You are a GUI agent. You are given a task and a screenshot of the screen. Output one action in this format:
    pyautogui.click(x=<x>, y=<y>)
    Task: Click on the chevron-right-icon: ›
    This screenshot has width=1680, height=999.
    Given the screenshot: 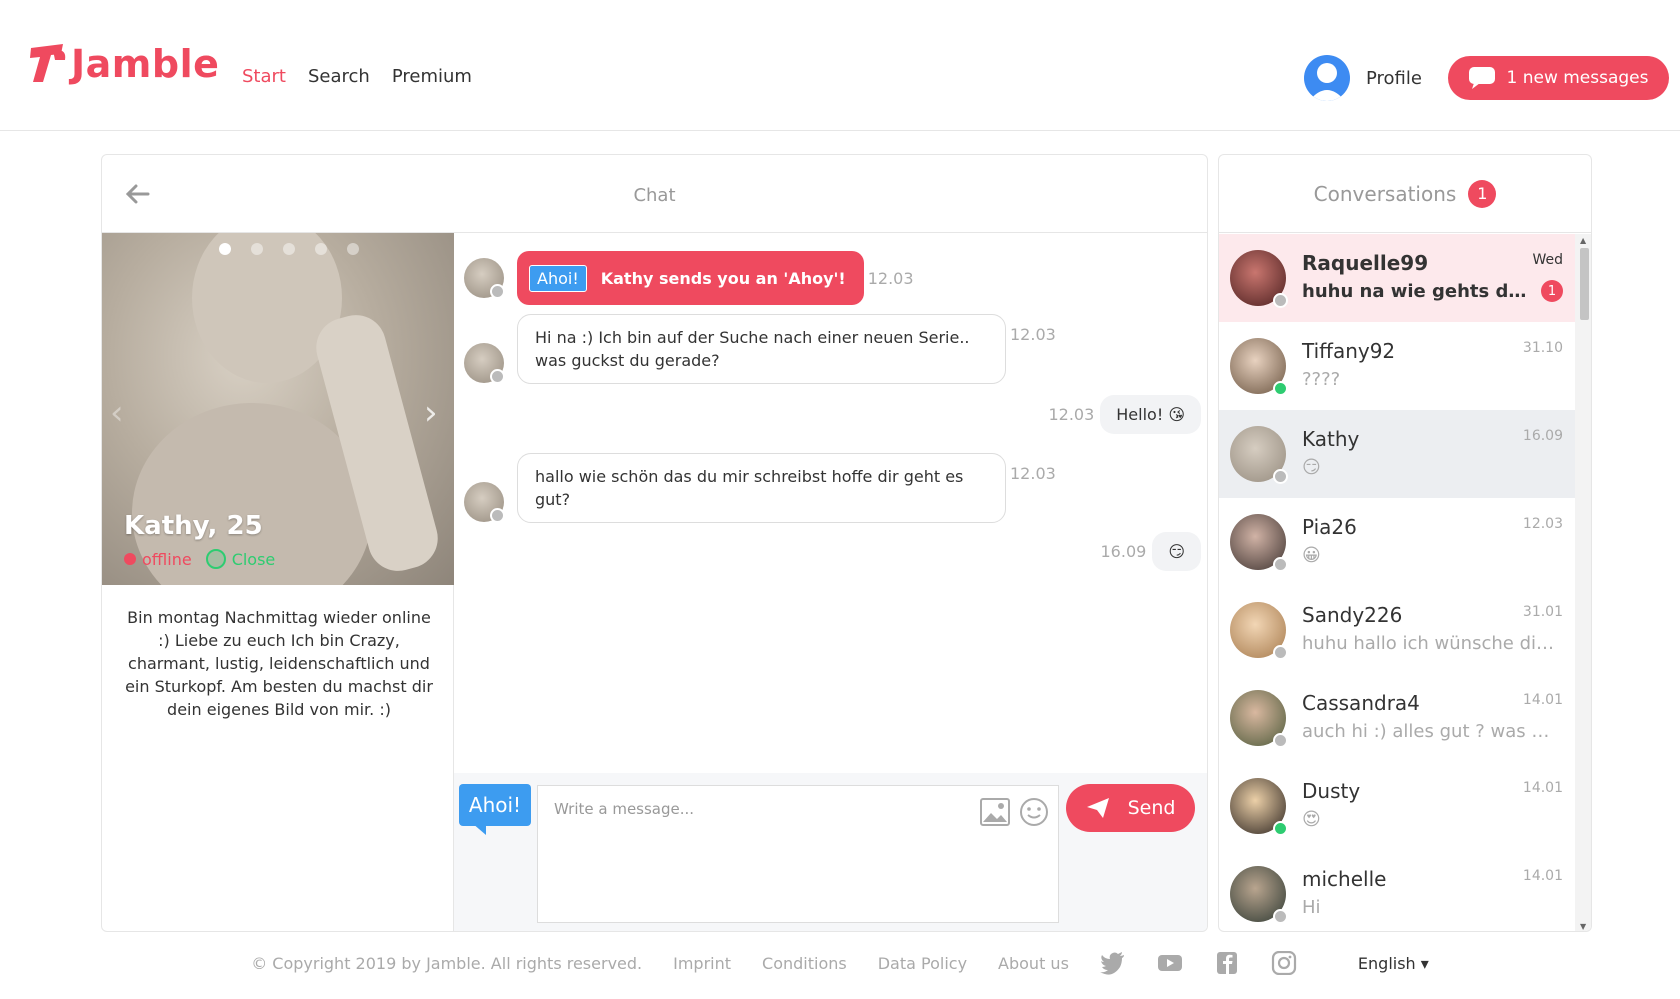 What is the action you would take?
    pyautogui.click(x=431, y=413)
    